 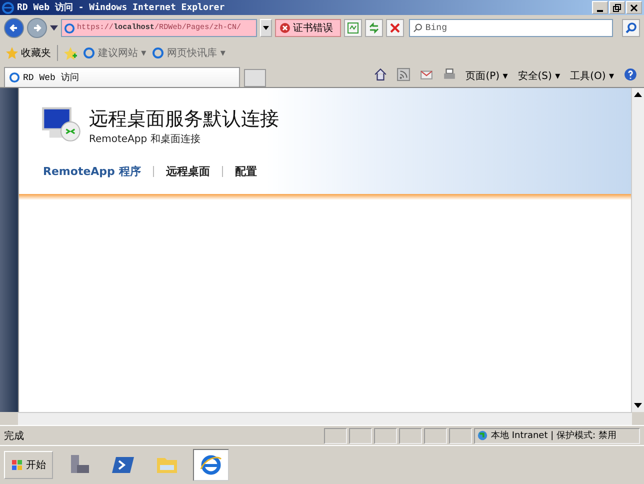 I want to click on close-button, so click(x=634, y=7).